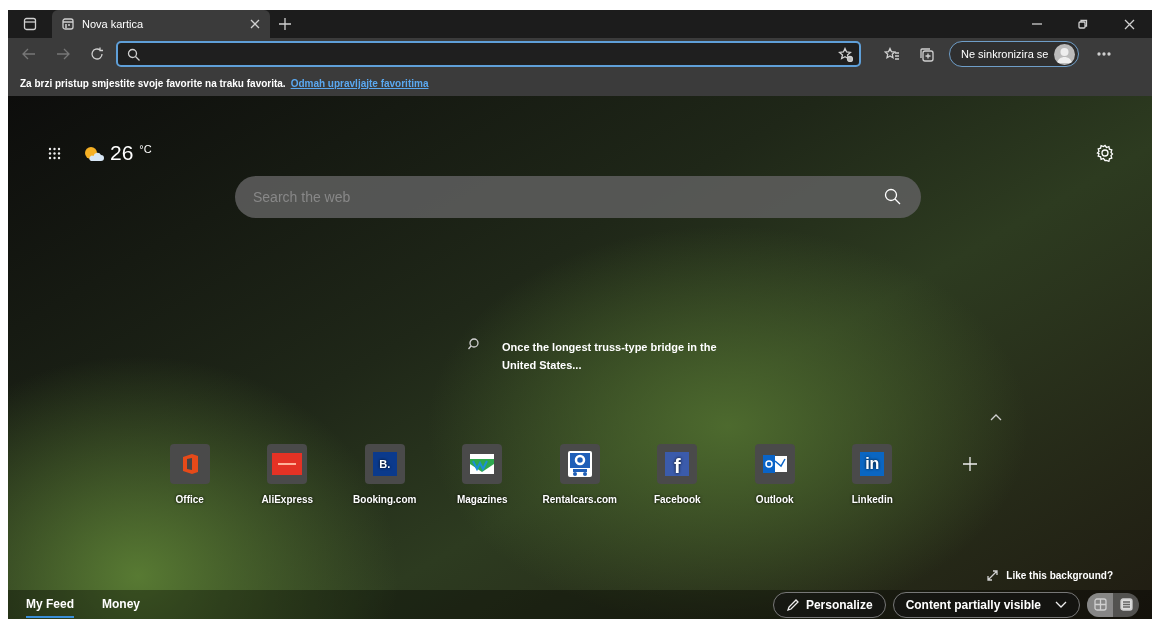 This screenshot has width=1152, height=619. What do you see at coordinates (287, 499) in the screenshot?
I see `quick-link-label: AliExpress` at bounding box center [287, 499].